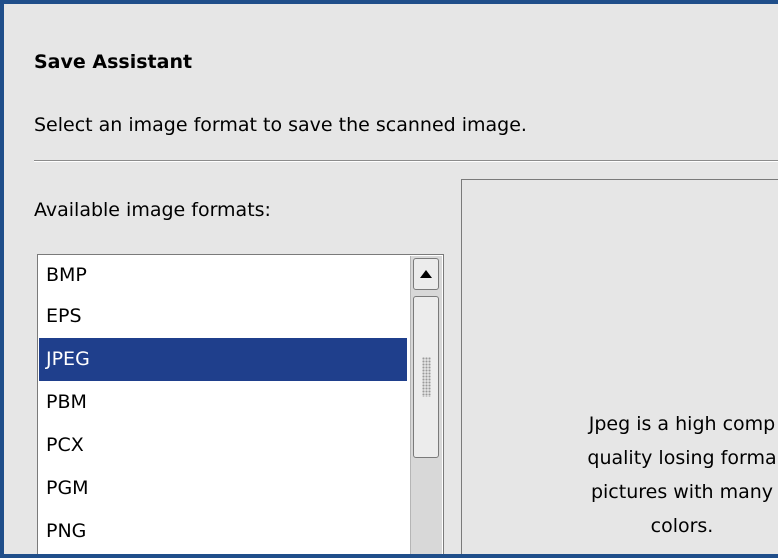  Describe the element at coordinates (223, 359) in the screenshot. I see `list-item-jpeg: JPEG` at that location.